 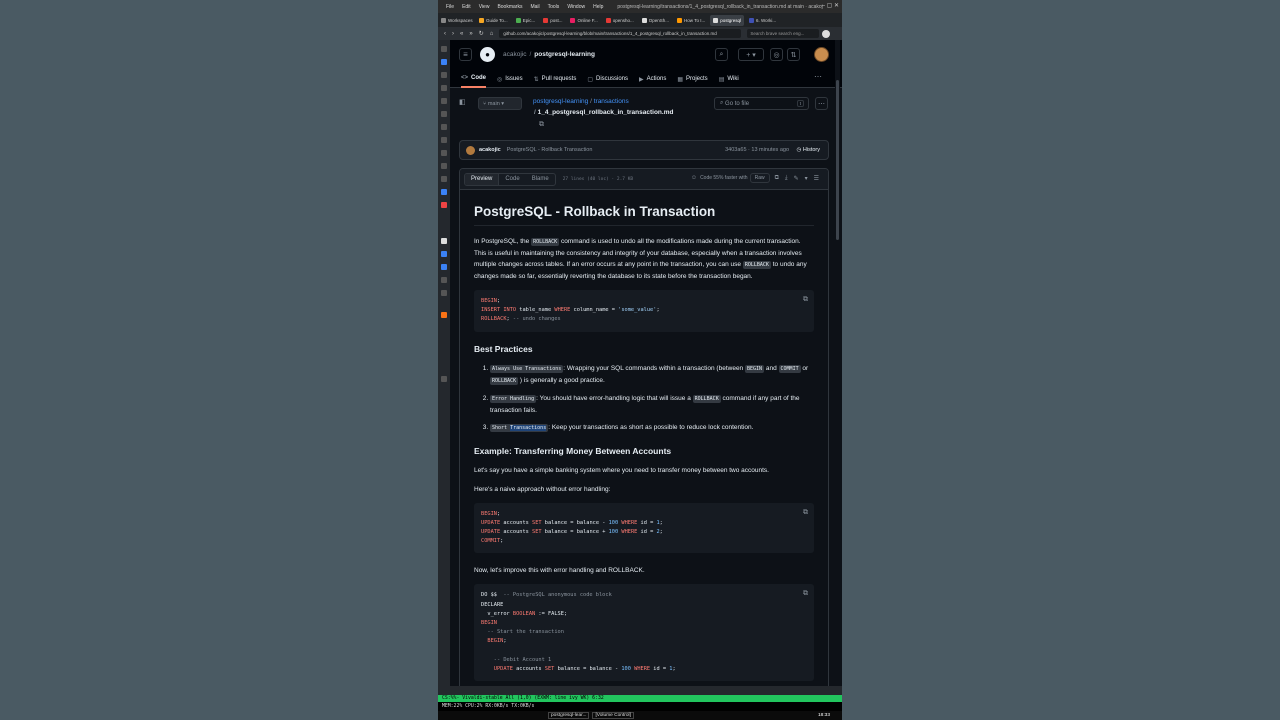 I want to click on tab-discussions: ▢ Discussions, so click(x=607, y=79).